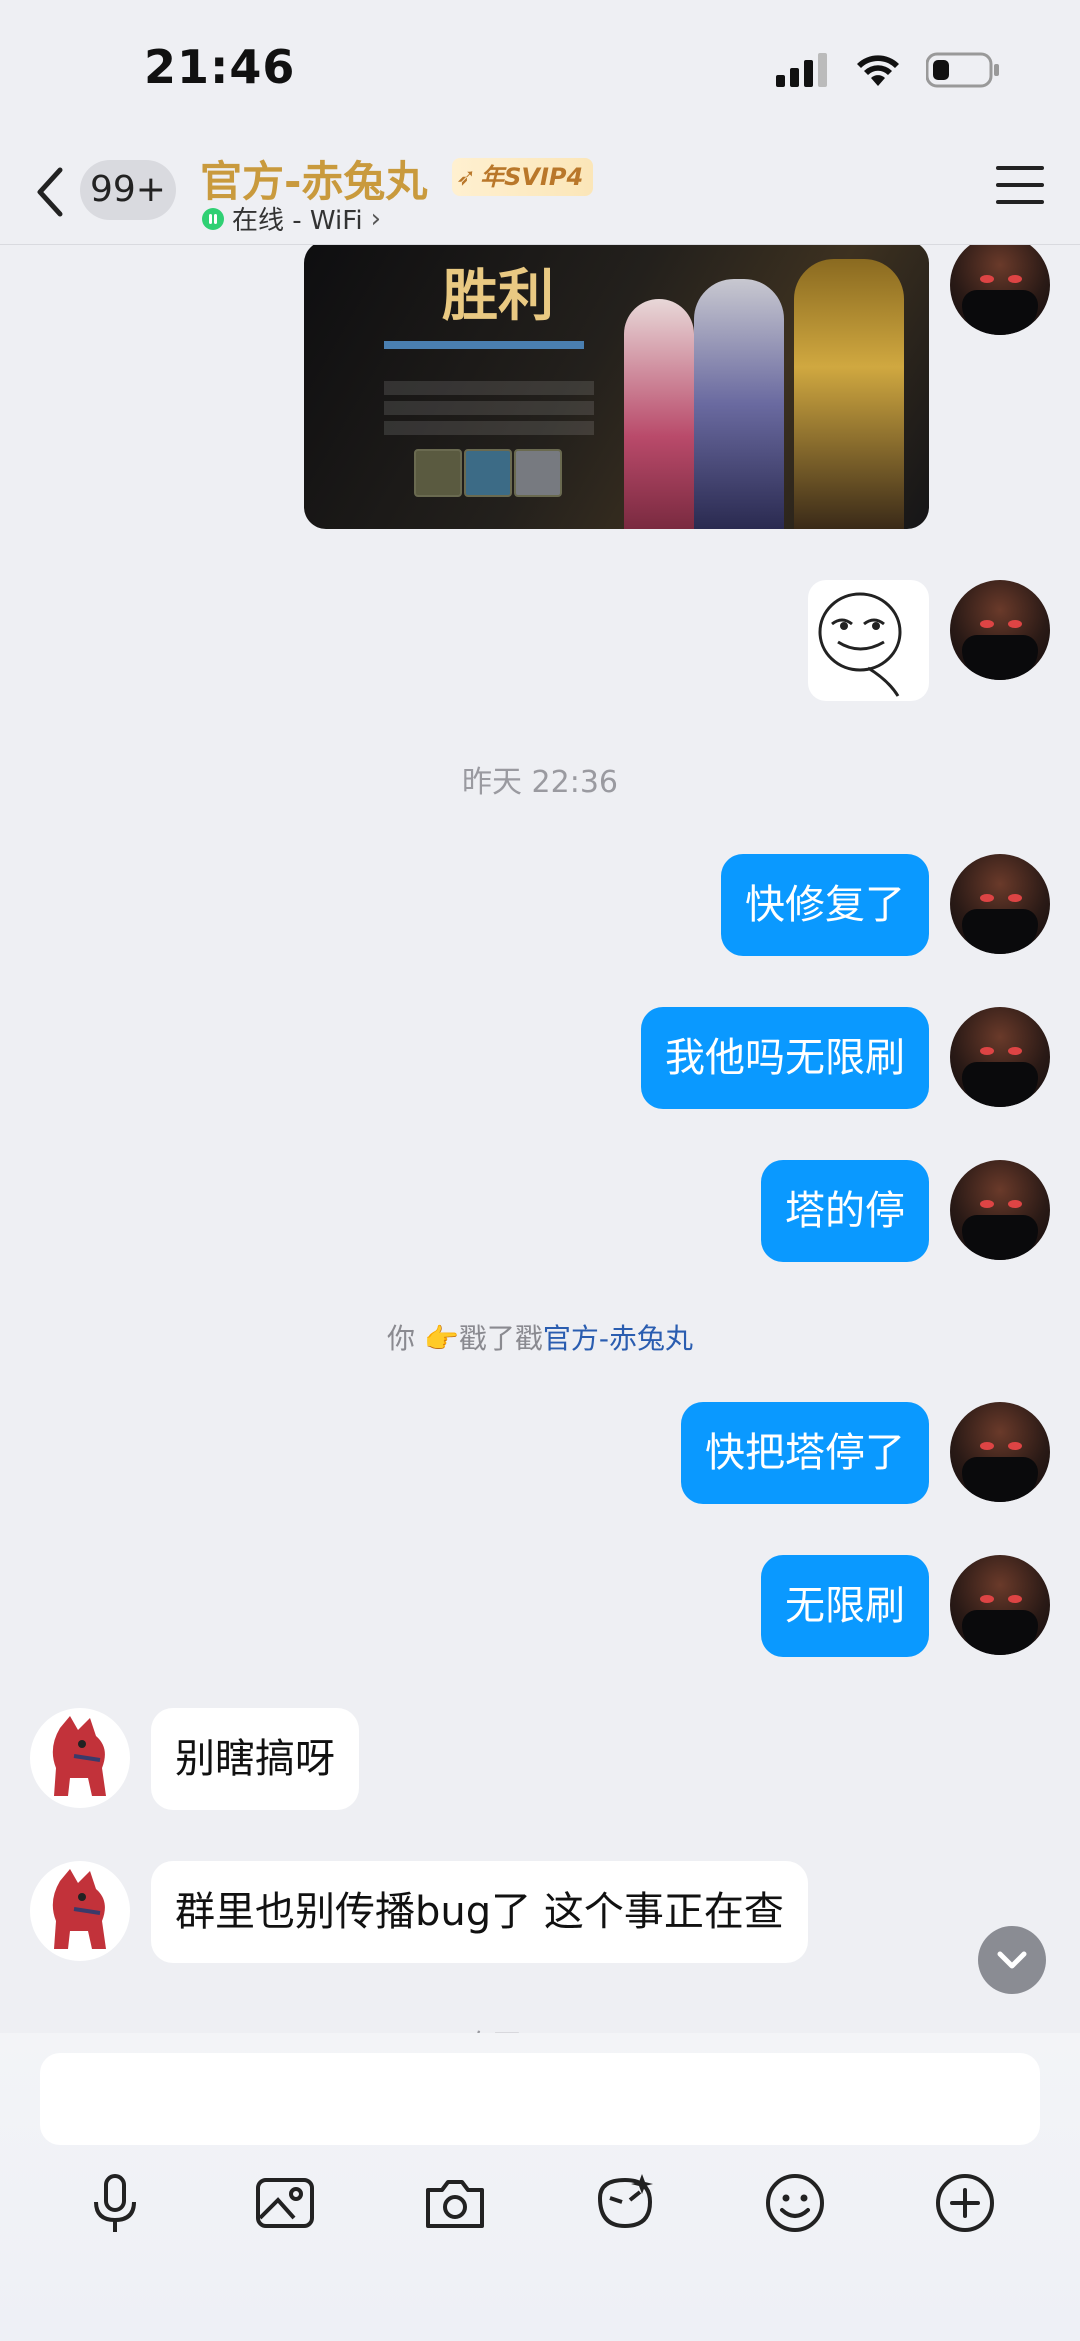  Describe the element at coordinates (500, 1338) in the screenshot. I see `poke-action: 戳了戳` at that location.